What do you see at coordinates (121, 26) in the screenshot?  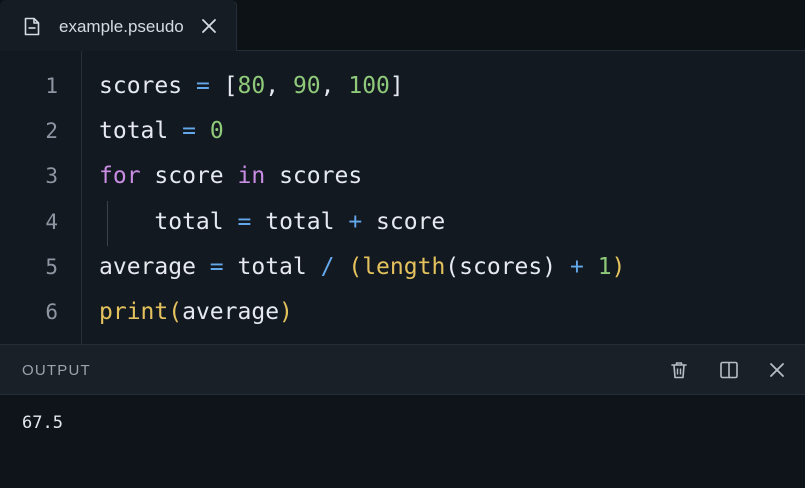 I see `tab-filename: example.pseudo` at bounding box center [121, 26].